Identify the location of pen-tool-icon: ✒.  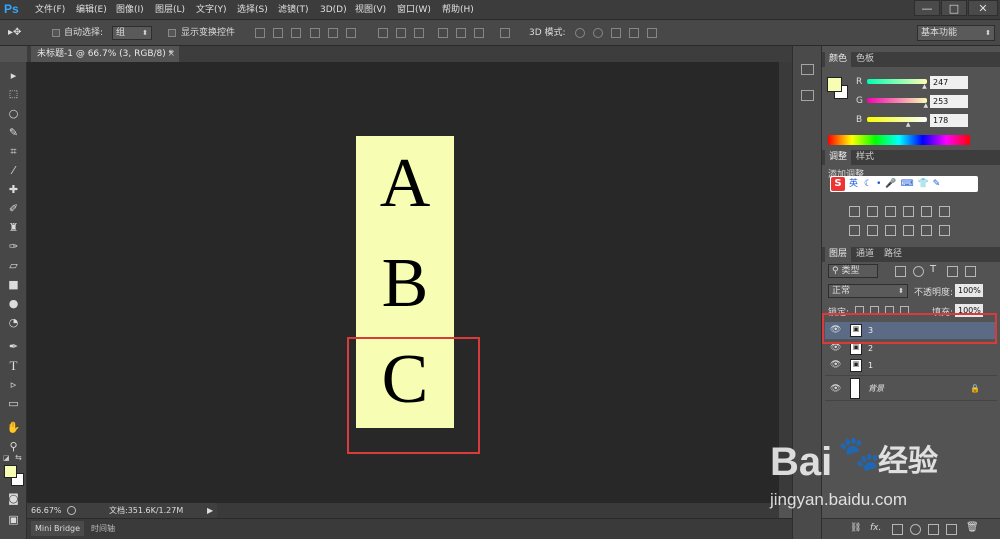
(13, 346).